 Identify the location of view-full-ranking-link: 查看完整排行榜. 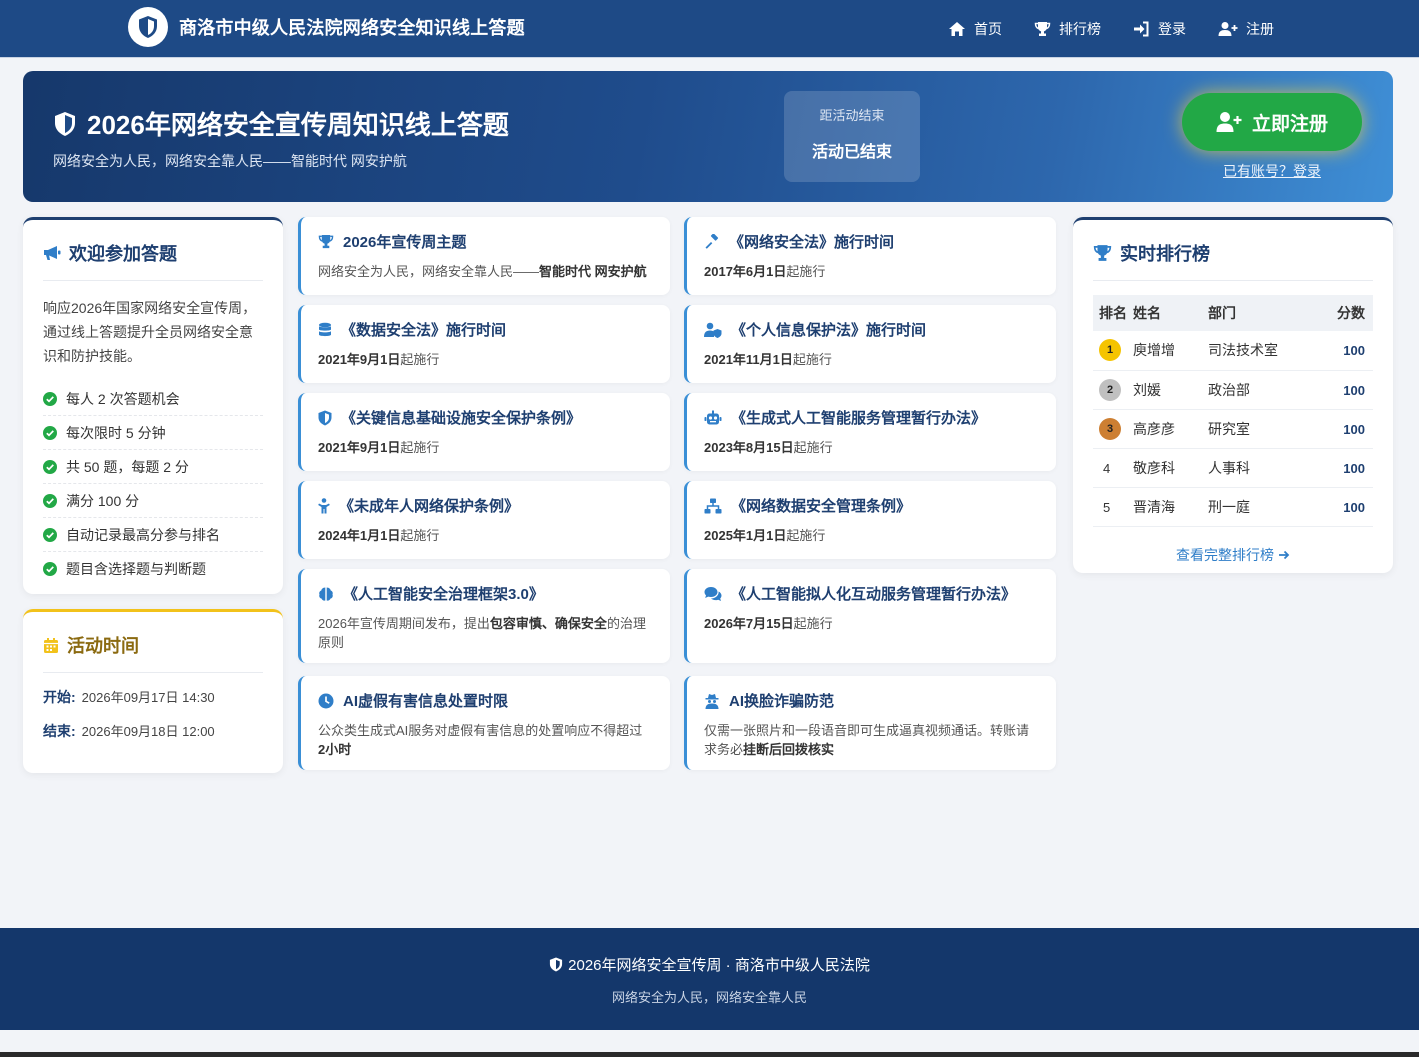
(1233, 555).